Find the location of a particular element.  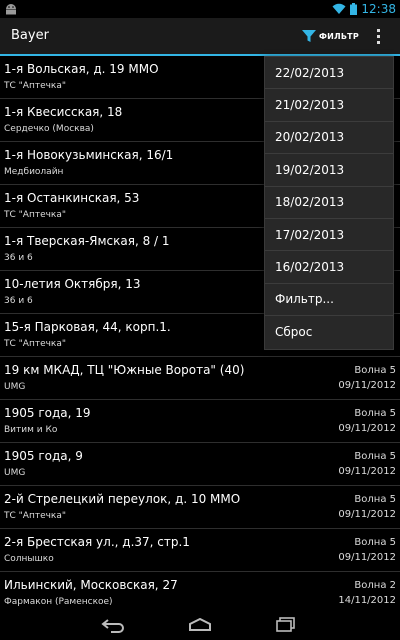

list-item: 1905 года, 19 Витим и Ко Волна 5 09/11/2012 is located at coordinates (200, 421).